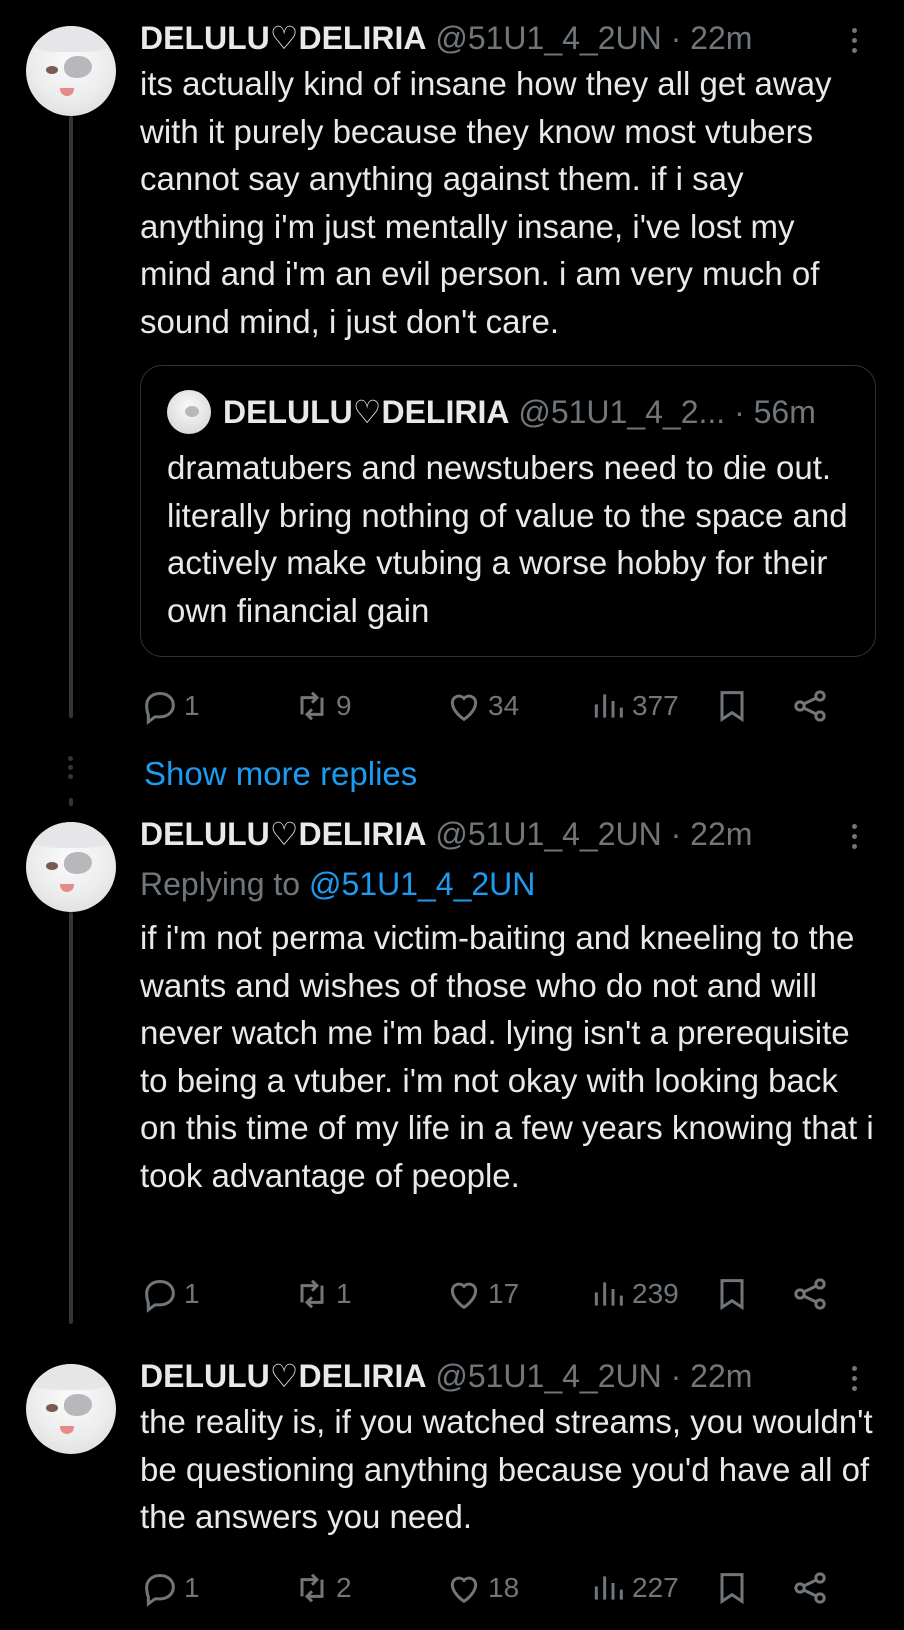 The image size is (904, 1630). What do you see at coordinates (504, 1293) in the screenshot?
I see `like-count: 17` at bounding box center [504, 1293].